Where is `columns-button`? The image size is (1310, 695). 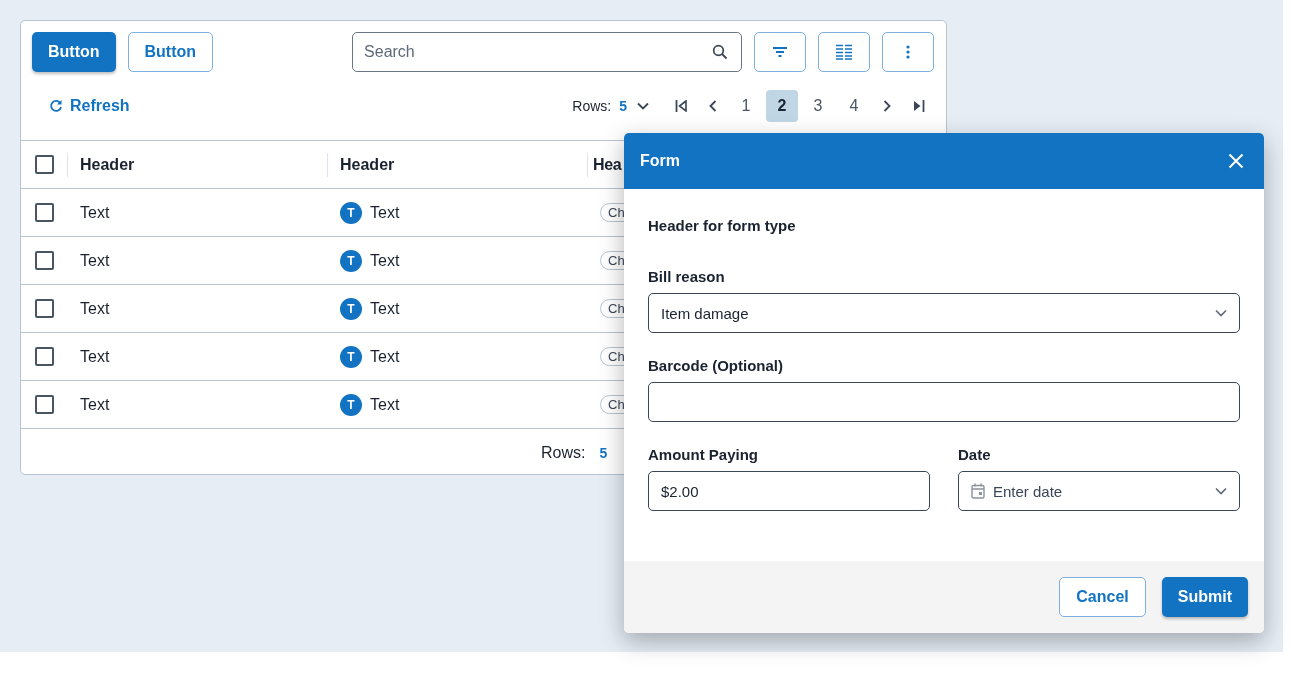 columns-button is located at coordinates (844, 52).